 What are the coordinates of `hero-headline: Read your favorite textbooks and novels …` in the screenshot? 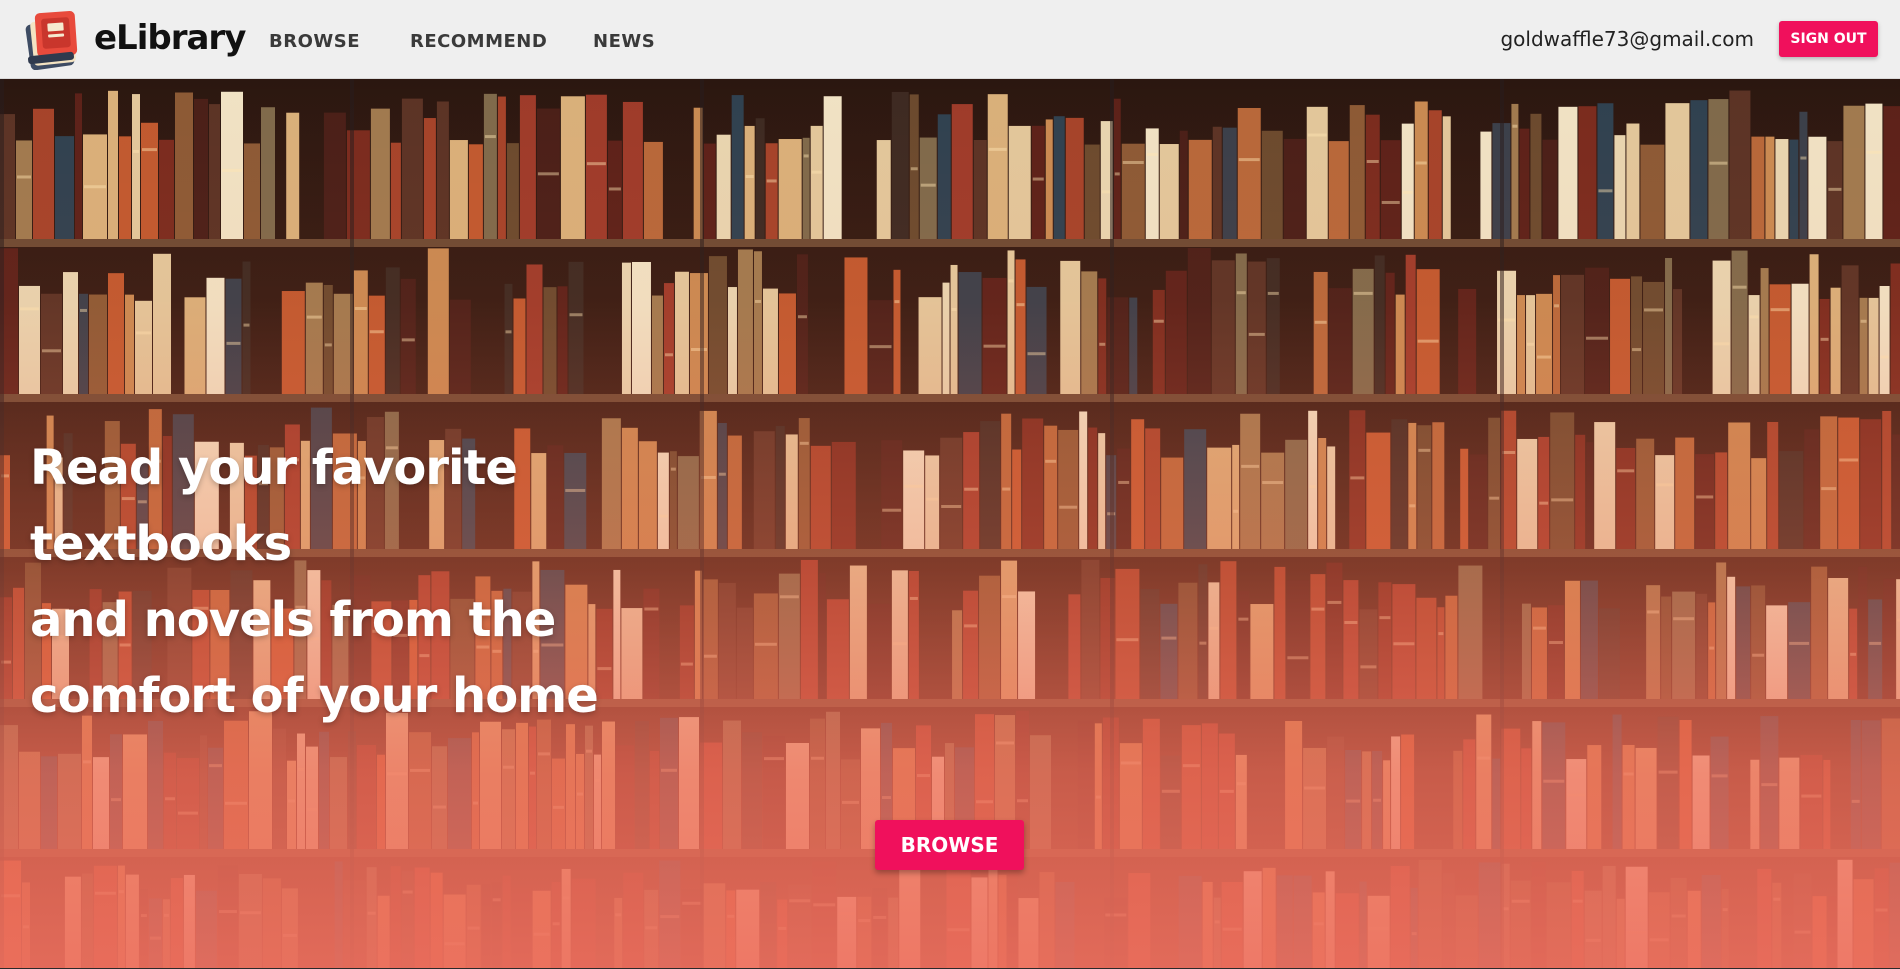 It's located at (390, 582).